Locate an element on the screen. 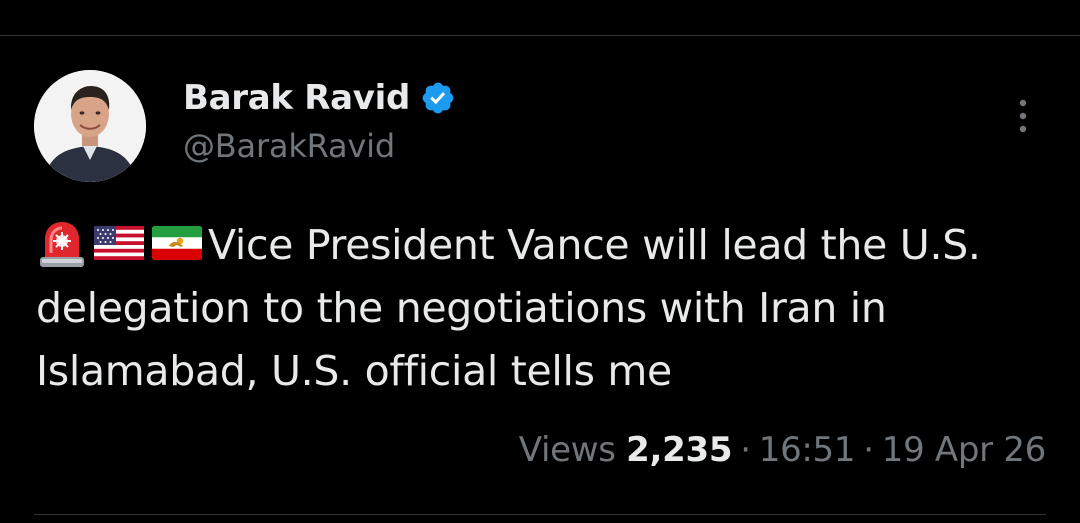 The height and width of the screenshot is (523, 1080). author-handle: @BarakRavid is located at coordinates (289, 146).